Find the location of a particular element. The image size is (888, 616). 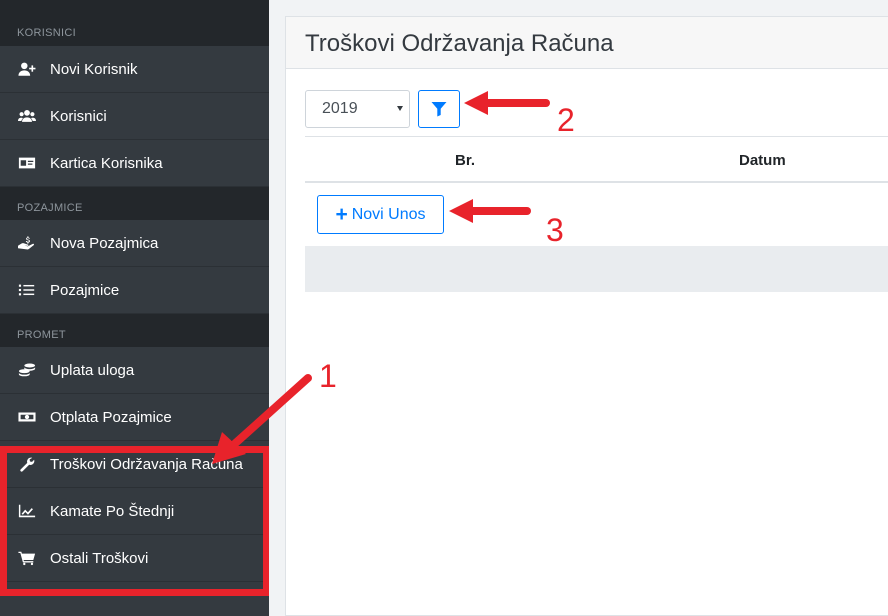

sidebar-item-pozajmice: Pozajmice is located at coordinates (134, 290).